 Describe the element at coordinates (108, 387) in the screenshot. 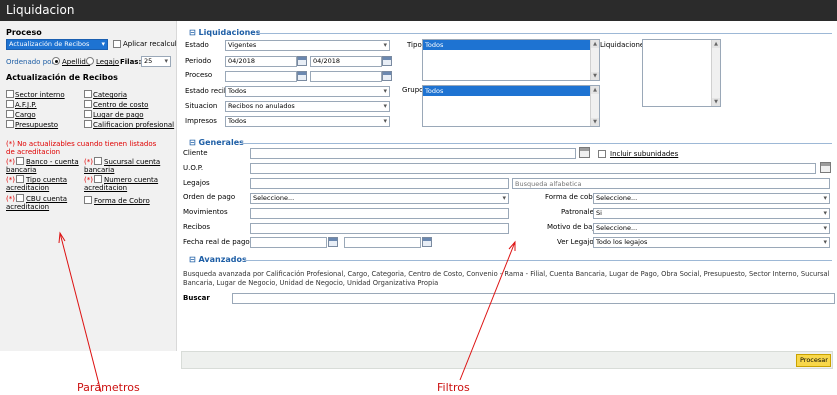

I see `parametros-annotation: Parámetros` at that location.